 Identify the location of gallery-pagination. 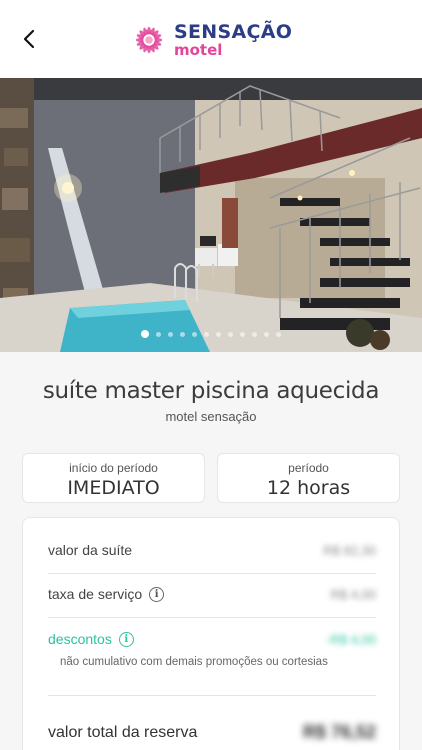
(211, 334).